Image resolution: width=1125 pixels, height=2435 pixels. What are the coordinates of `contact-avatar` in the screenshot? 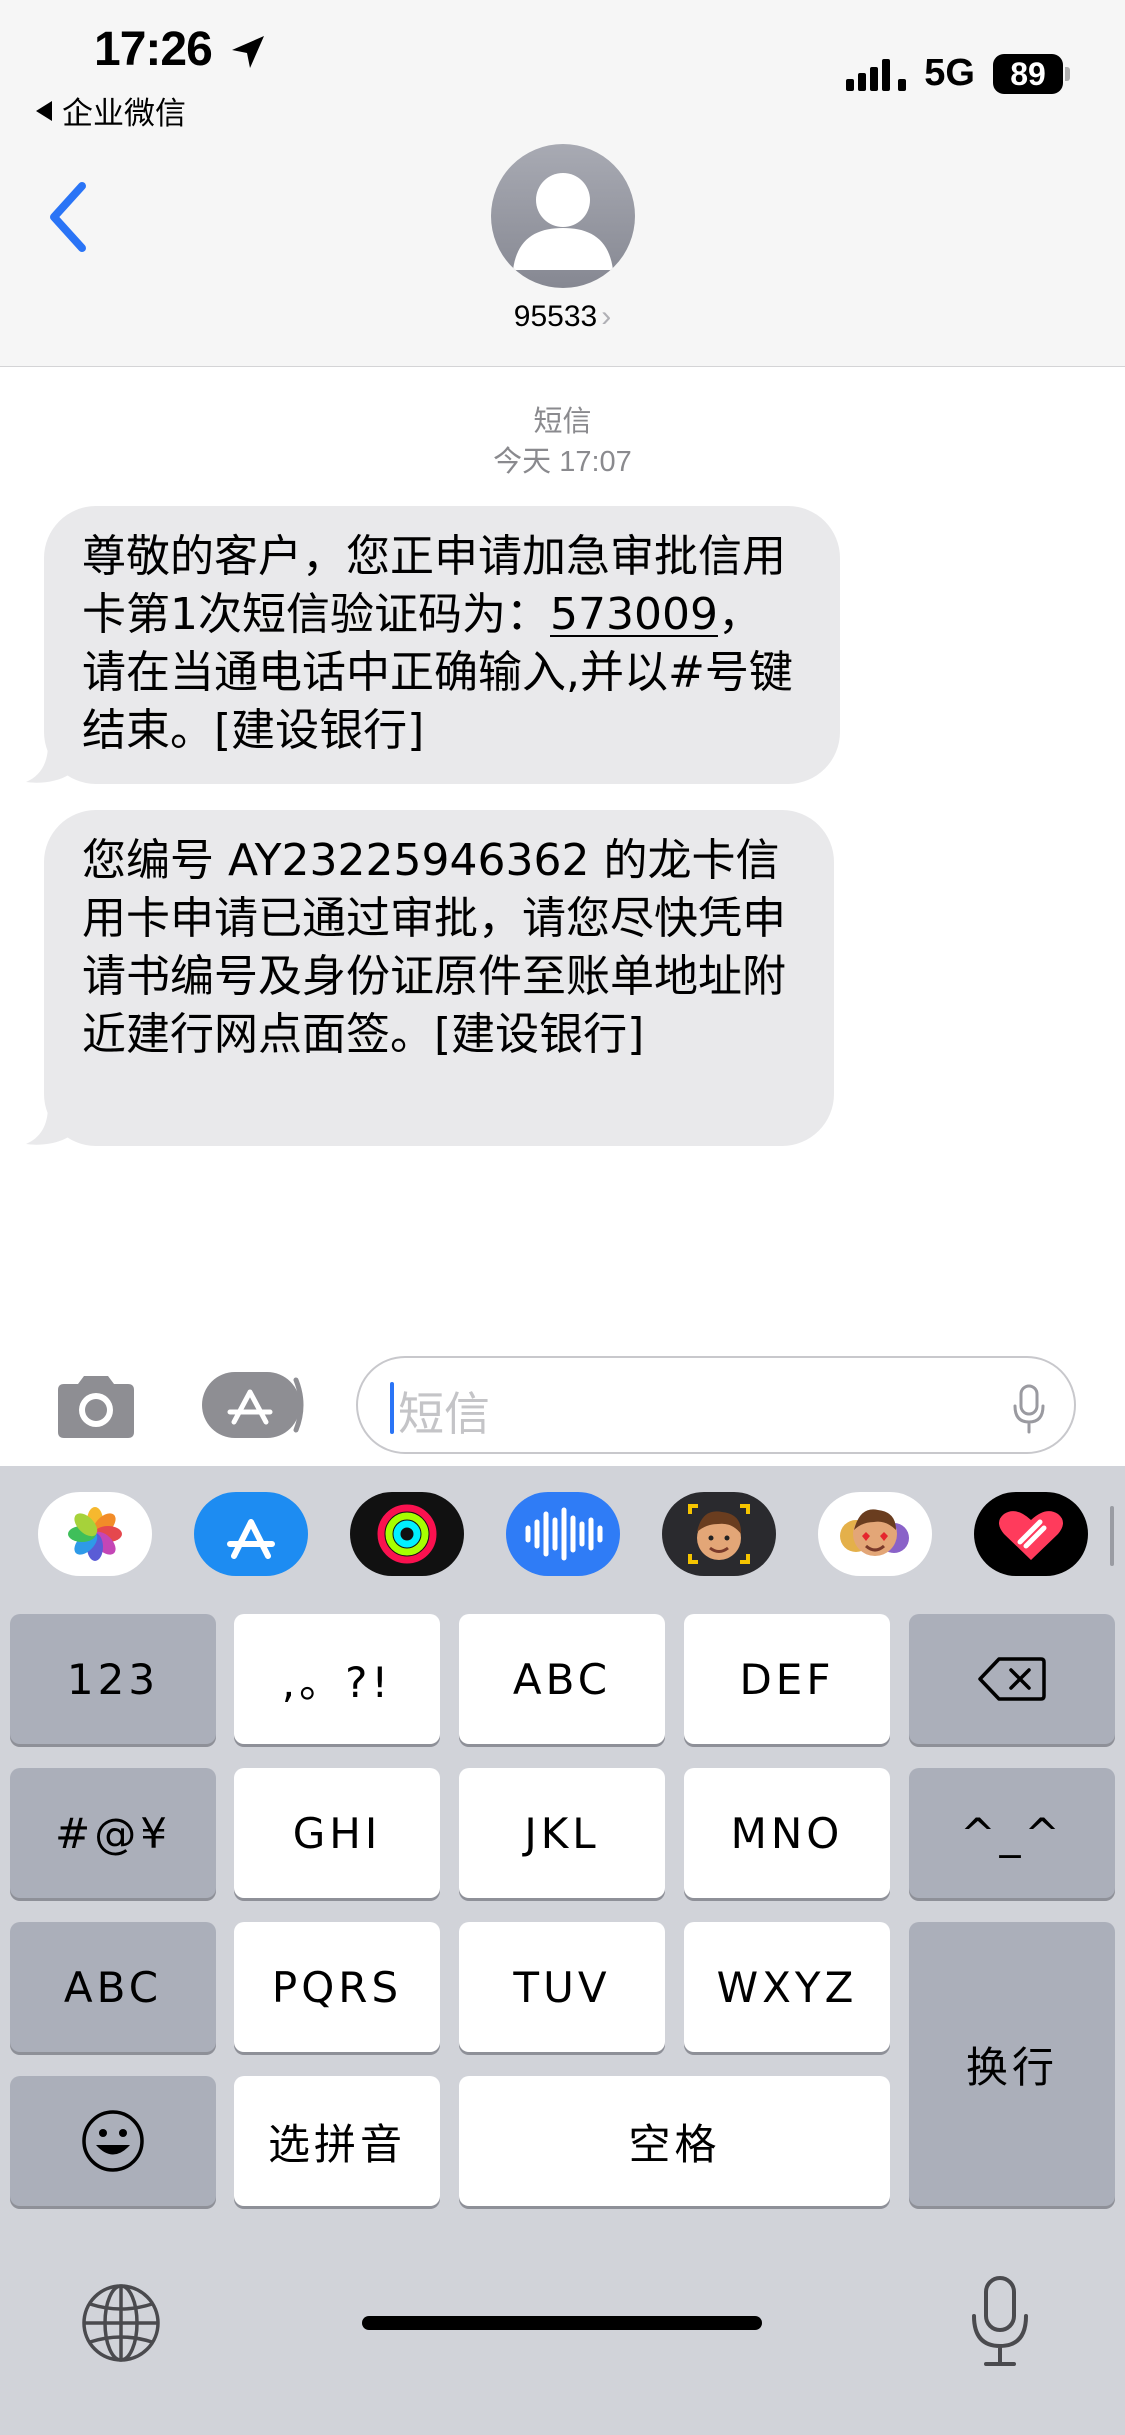 It's located at (563, 216).